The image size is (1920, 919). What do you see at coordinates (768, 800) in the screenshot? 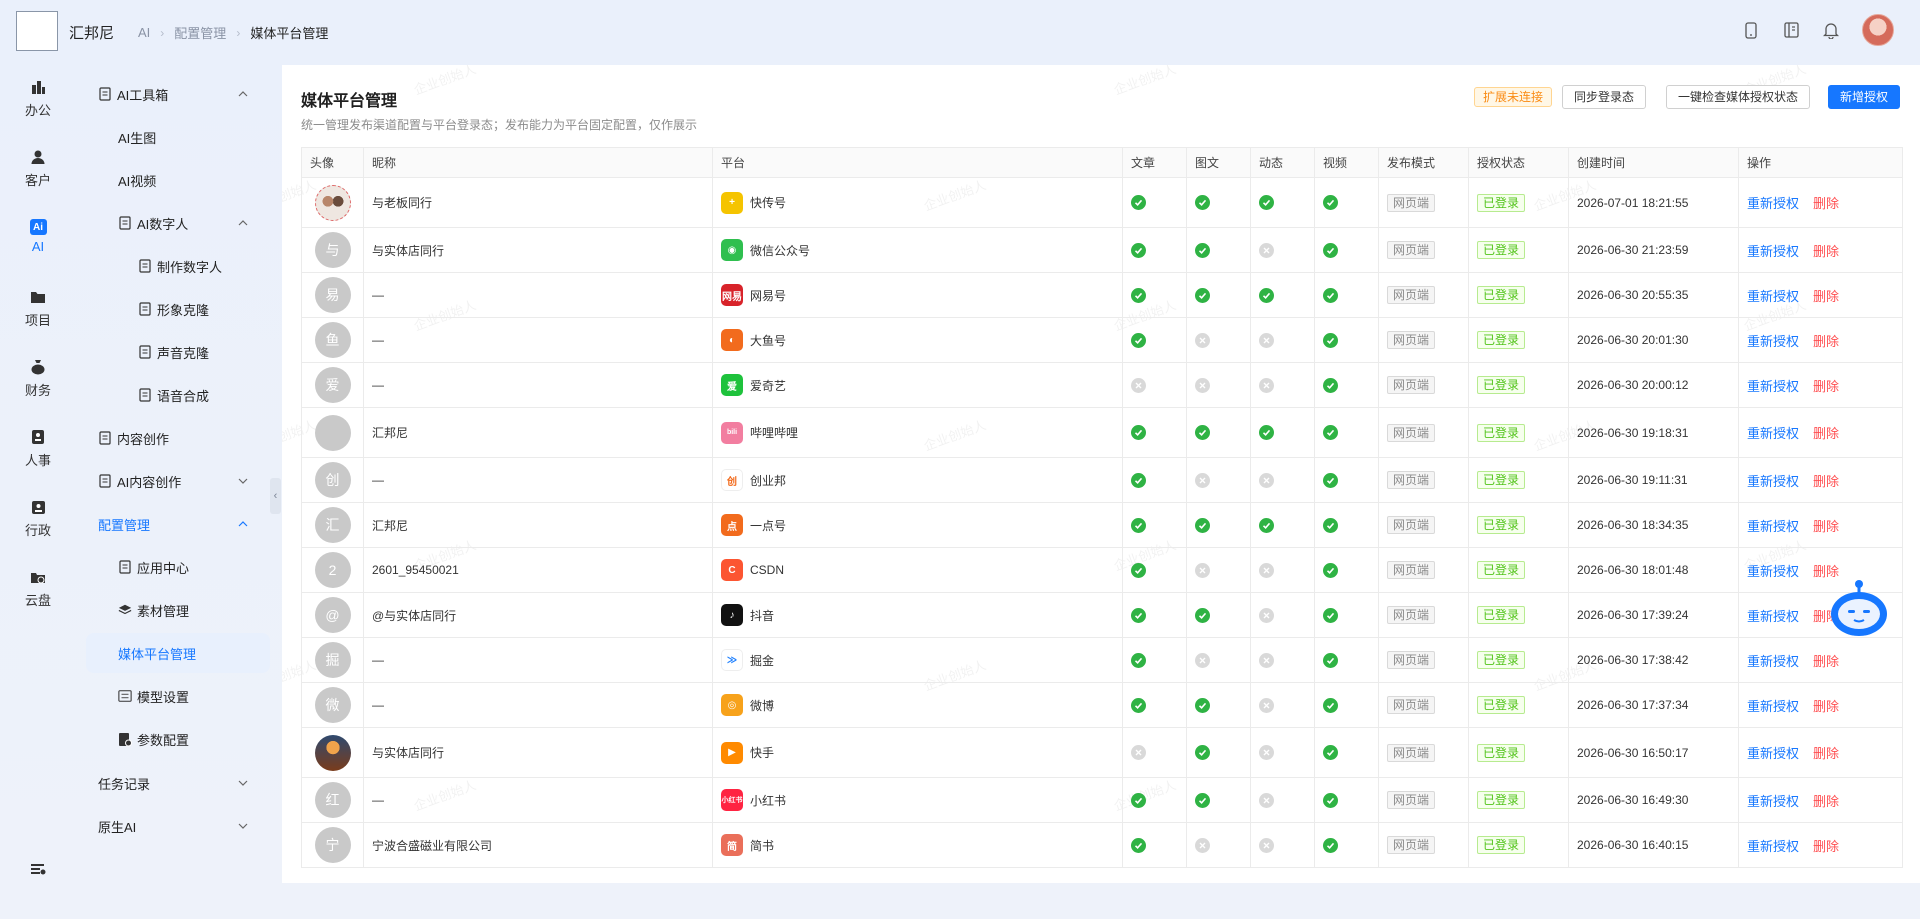
I see `platform-name: 小红书` at bounding box center [768, 800].